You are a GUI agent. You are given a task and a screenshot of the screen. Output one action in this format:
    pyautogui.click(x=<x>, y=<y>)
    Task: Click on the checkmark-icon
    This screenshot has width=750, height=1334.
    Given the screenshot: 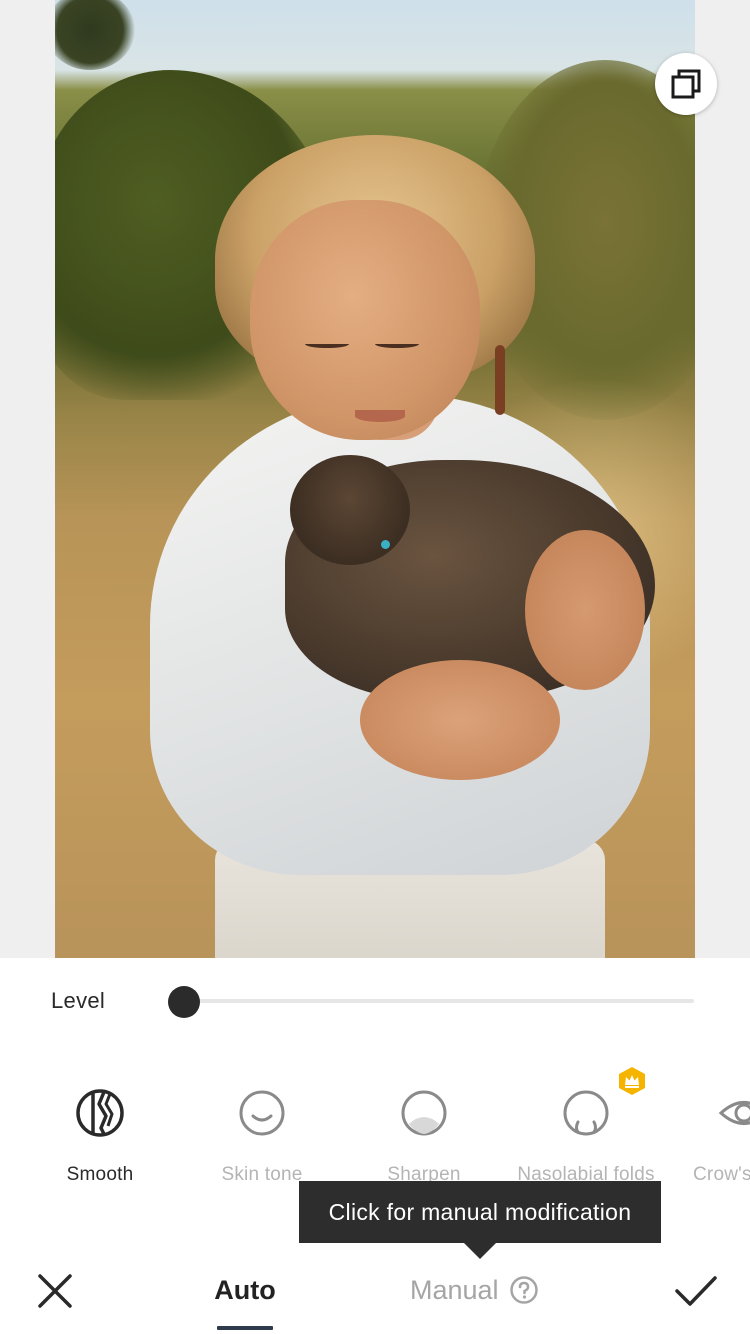 What is the action you would take?
    pyautogui.click(x=696, y=1291)
    